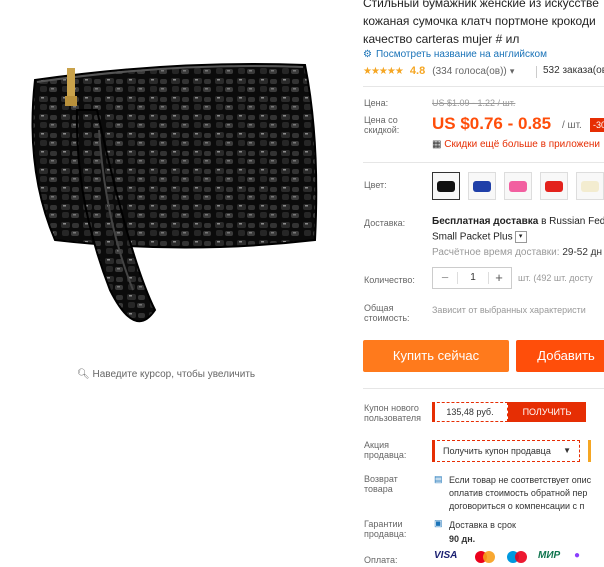 Image resolution: width=604 pixels, height=567 pixels. I want to click on discount-badge: -30, so click(597, 125).